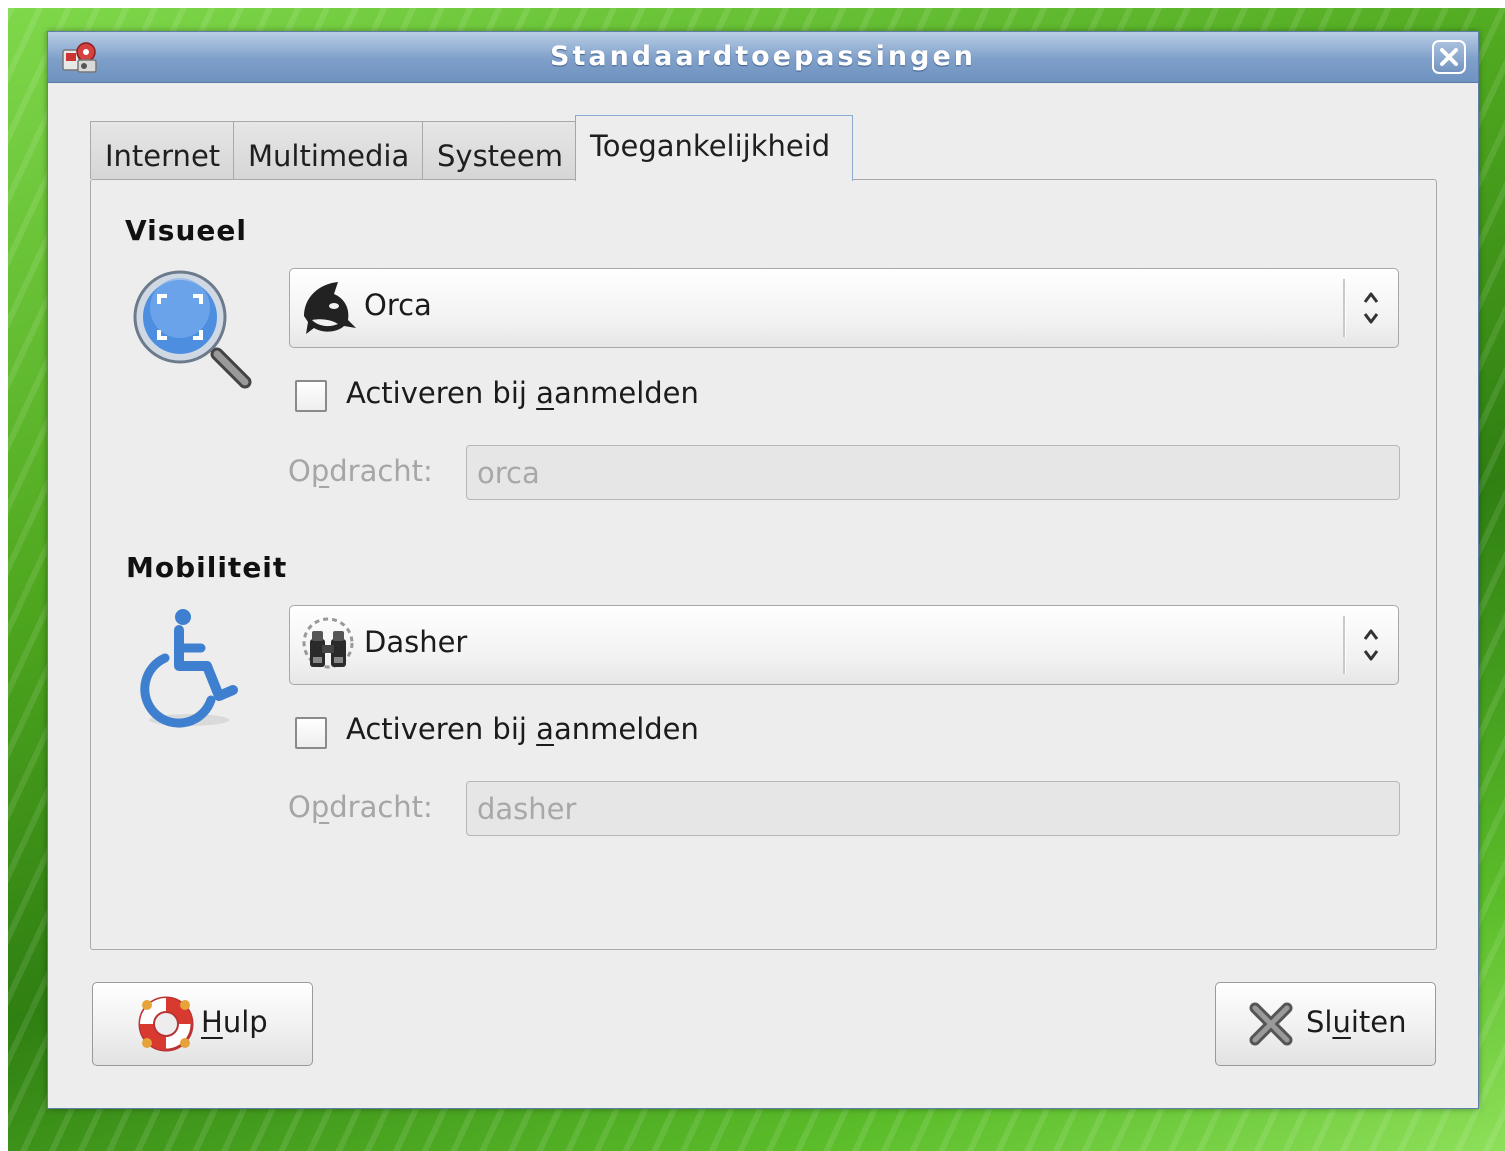 The image size is (1505, 1151). I want to click on close-x-icon, so click(1271, 1024).